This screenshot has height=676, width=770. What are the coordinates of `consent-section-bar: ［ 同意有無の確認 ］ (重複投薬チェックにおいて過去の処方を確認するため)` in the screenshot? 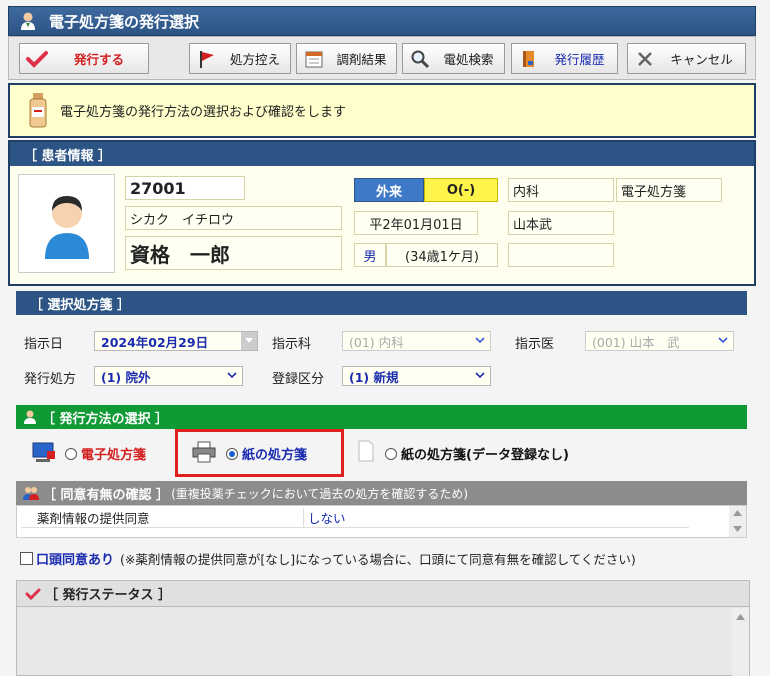 It's located at (381, 493).